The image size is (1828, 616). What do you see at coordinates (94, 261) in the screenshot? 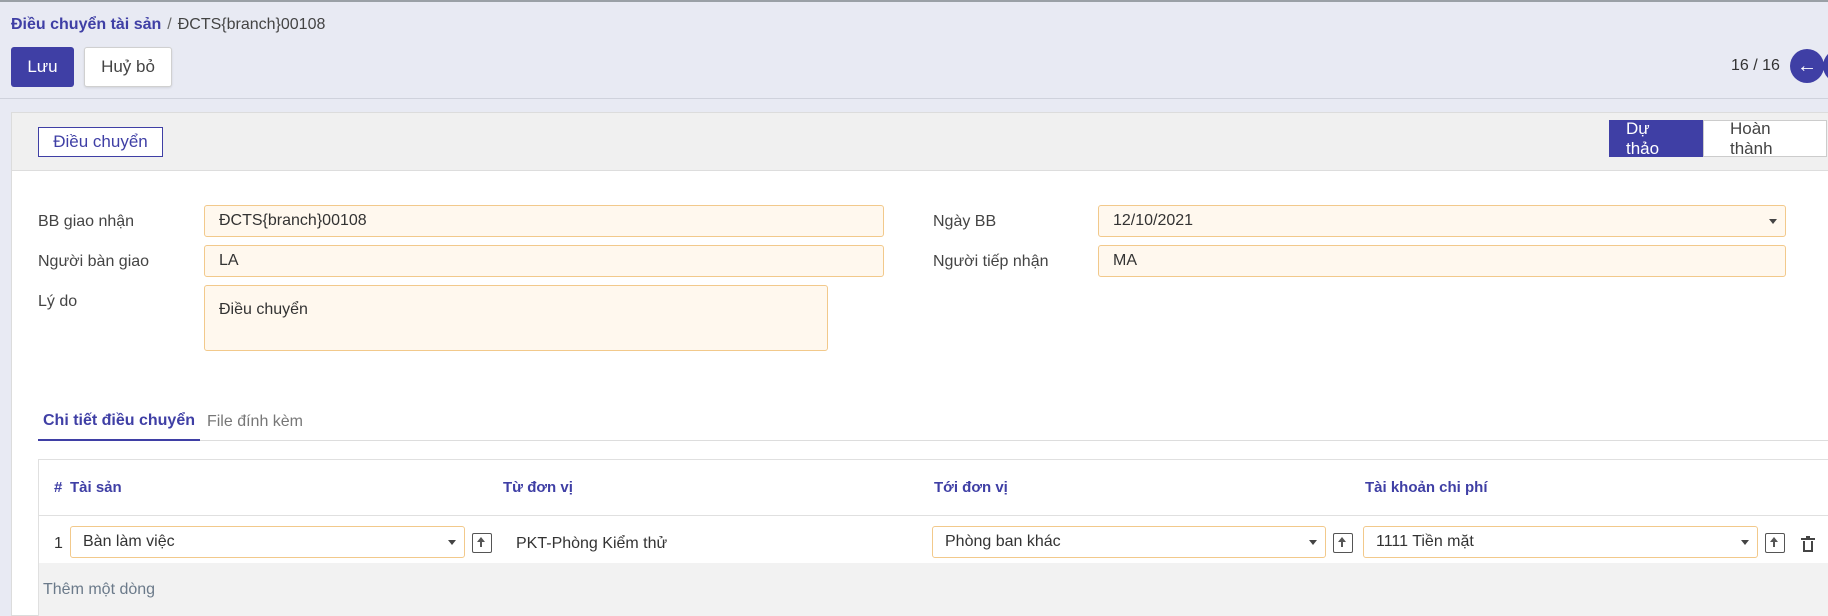
I see `sender-label: Người bàn giao` at bounding box center [94, 261].